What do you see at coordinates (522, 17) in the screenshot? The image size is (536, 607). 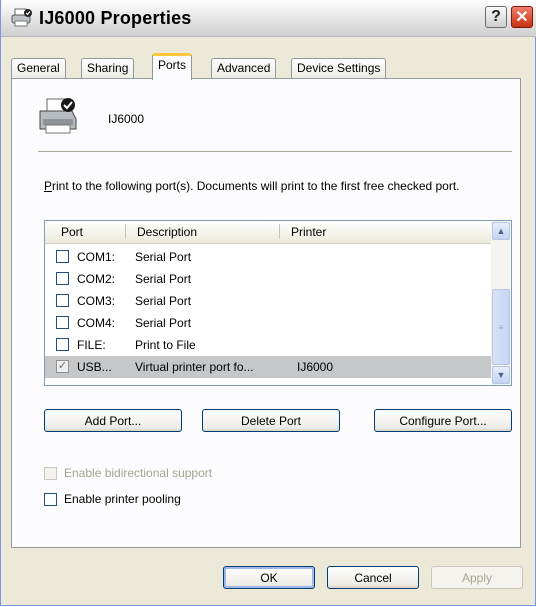 I see `close-button: ✕` at bounding box center [522, 17].